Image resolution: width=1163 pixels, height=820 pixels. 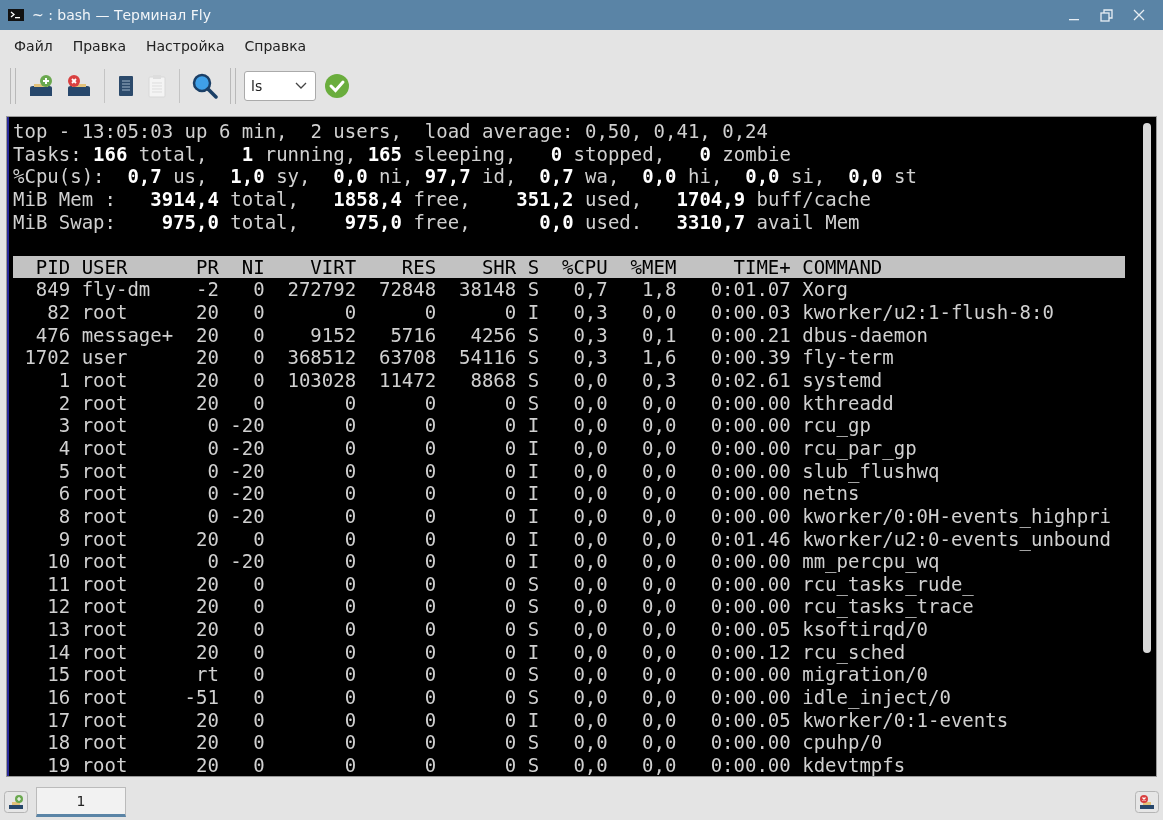 What do you see at coordinates (465, 176) in the screenshot?
I see `summary-line: %Cpu(s): 0,7 us, 1,0 sy, 0,0 ni, 97,7 id, 0,7 wa, 0,0 hi, 0,0 si, 0,0 st` at bounding box center [465, 176].